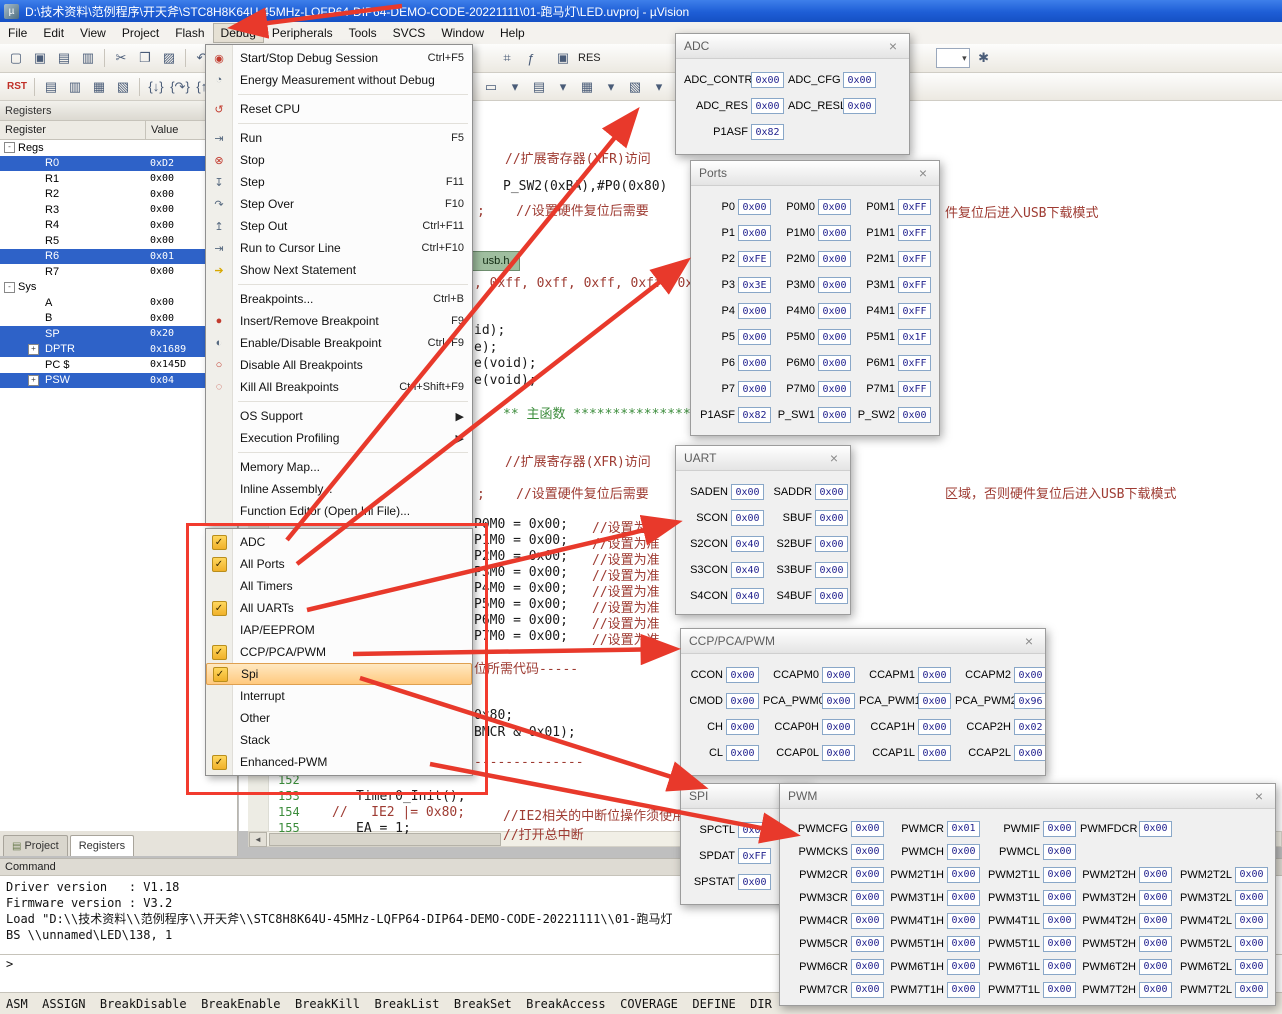  I want to click on register-row-r3: R3 0x00, so click(118, 210).